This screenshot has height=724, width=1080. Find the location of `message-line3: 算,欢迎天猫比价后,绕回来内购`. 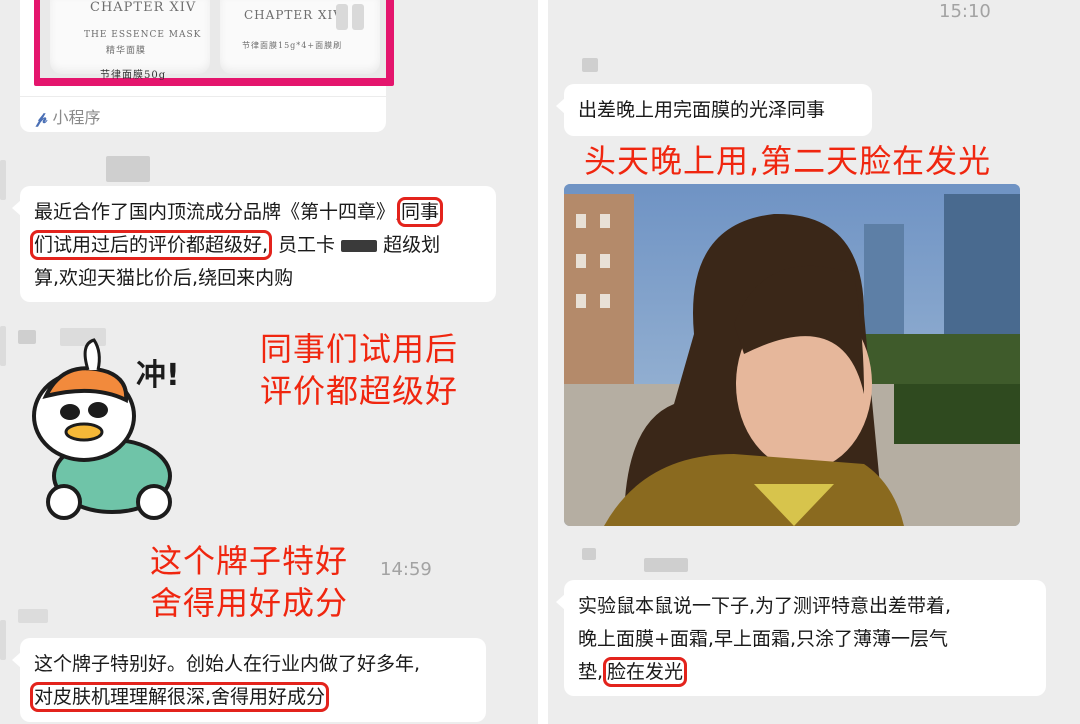

message-line3: 算,欢迎天猫比价后,绕回来内购 is located at coordinates (164, 278).